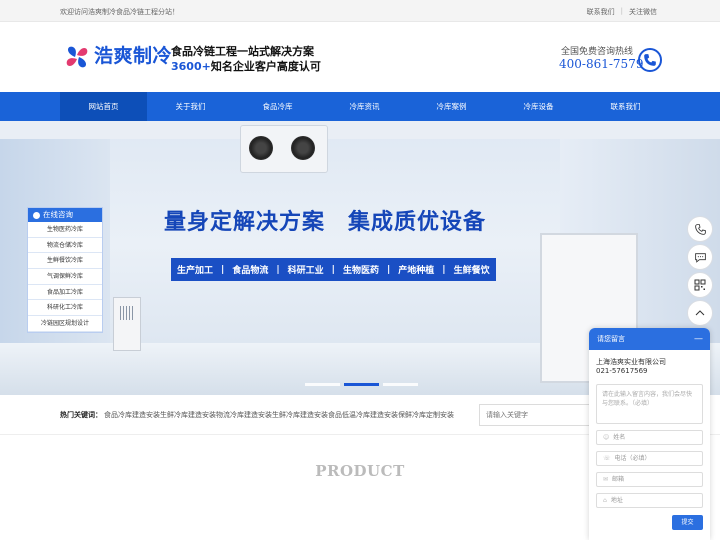 The height and width of the screenshot is (540, 720). Describe the element at coordinates (242, 51) in the screenshot. I see `slogan-line1: 食品冷链工程一站式解决方案` at that location.